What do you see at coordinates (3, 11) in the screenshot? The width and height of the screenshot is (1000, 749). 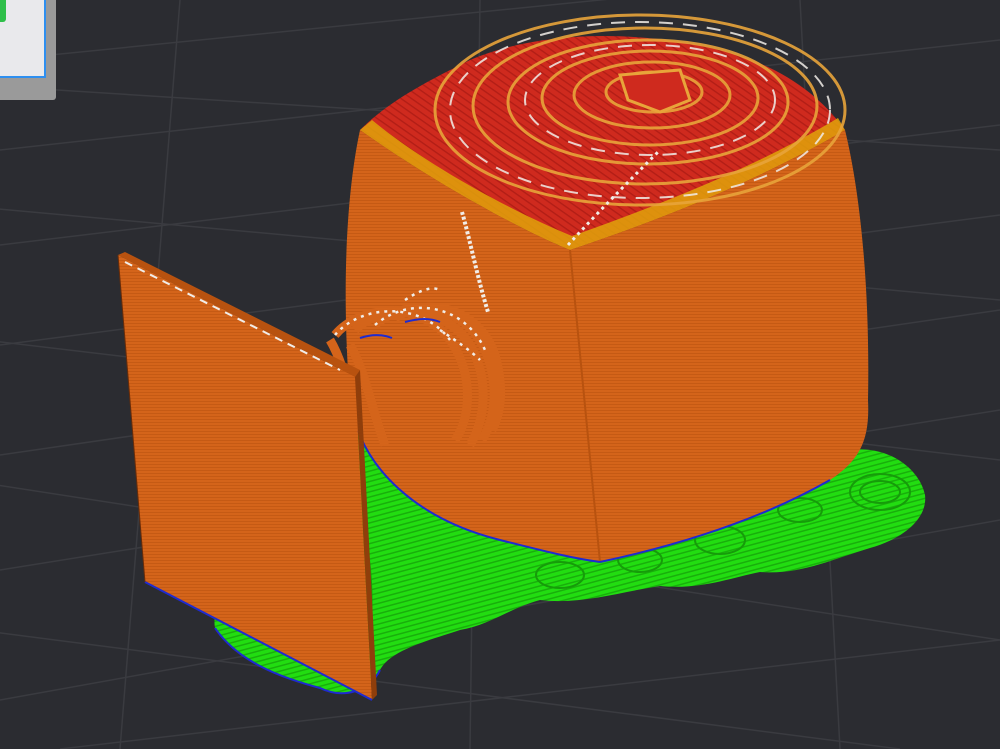 I see `view-indicator` at bounding box center [3, 11].